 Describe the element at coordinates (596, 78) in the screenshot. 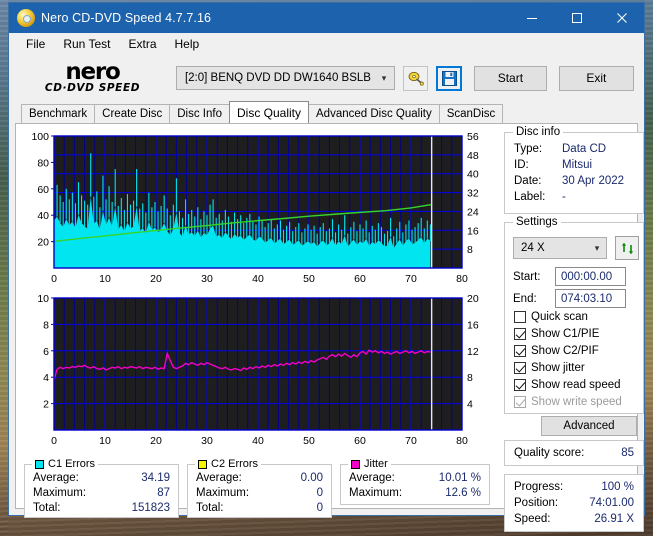

I see `exit-button: Exit` at that location.